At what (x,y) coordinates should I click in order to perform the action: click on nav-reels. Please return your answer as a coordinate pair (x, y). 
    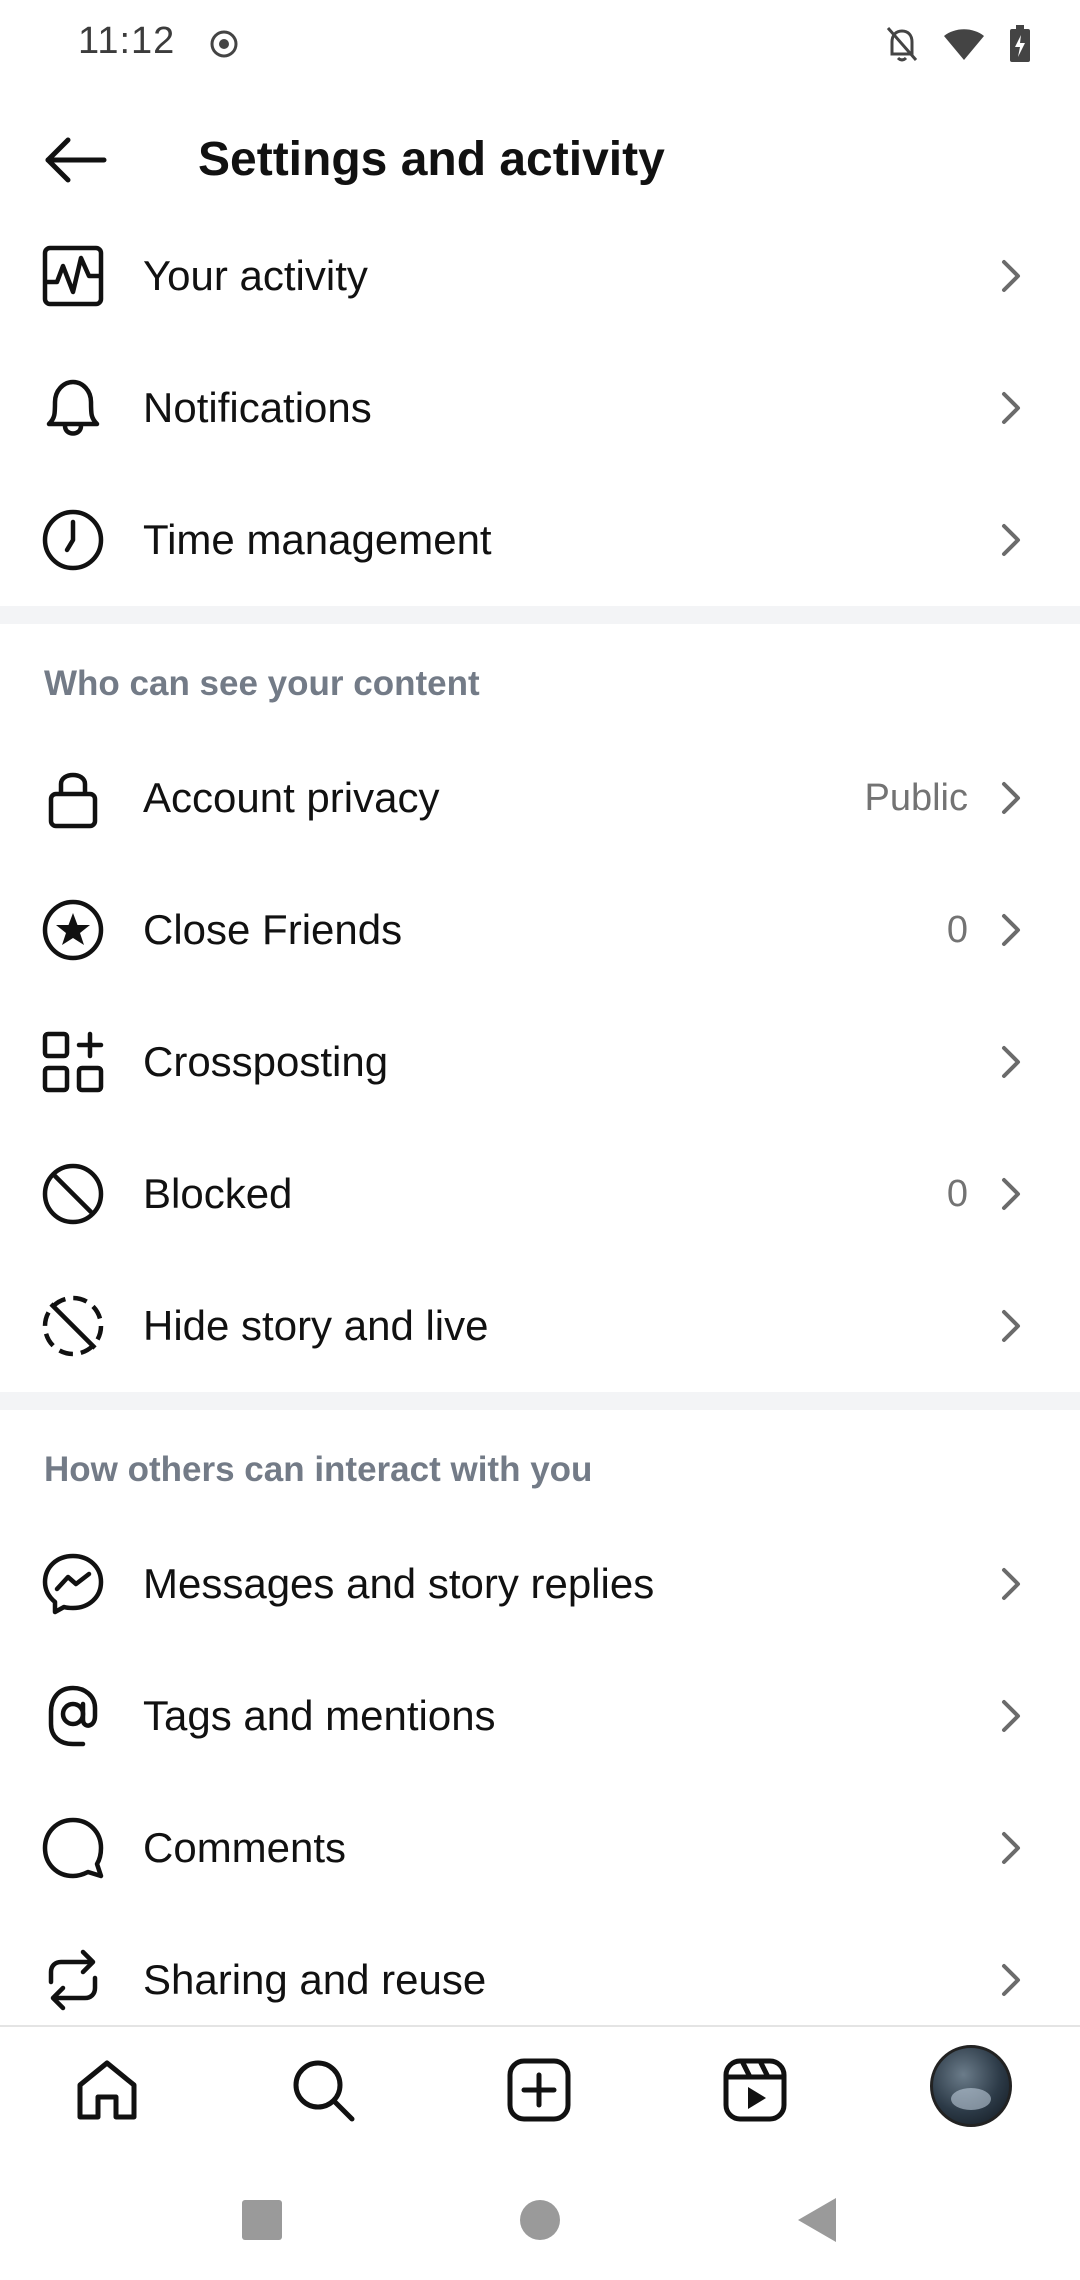
    Looking at the image, I should click on (755, 2090).